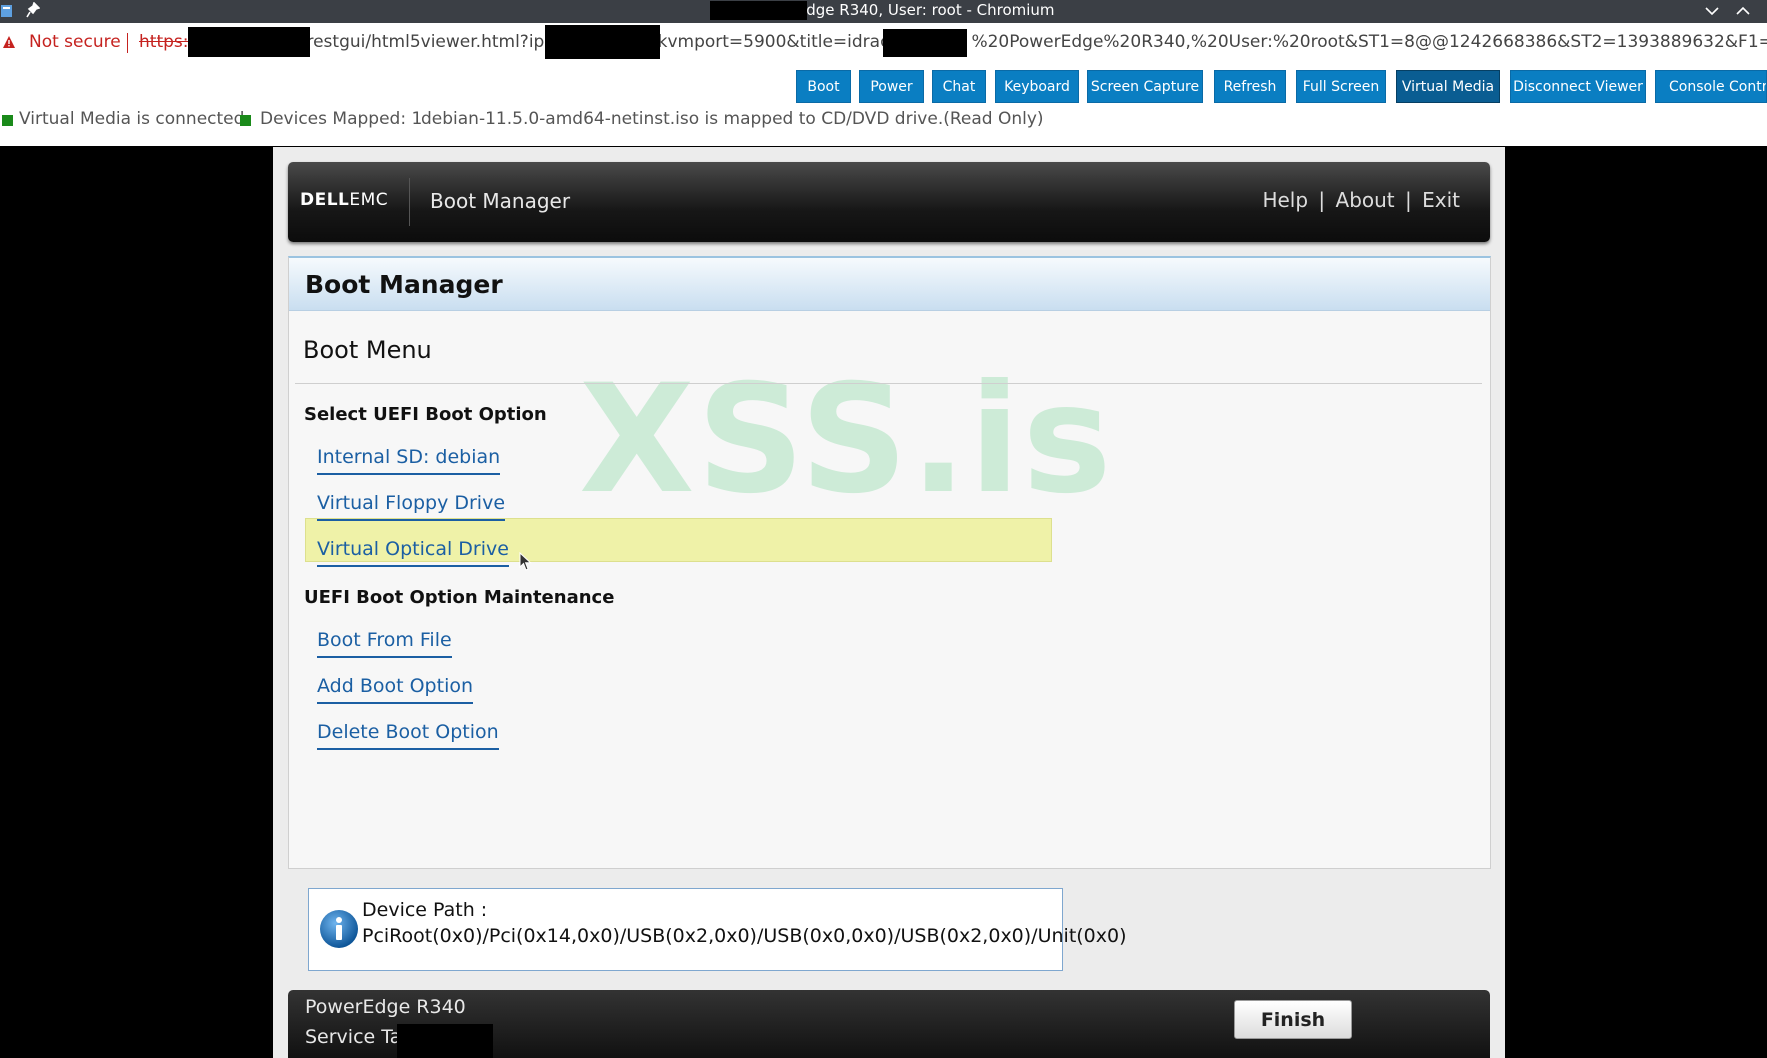 The width and height of the screenshot is (1767, 1058). What do you see at coordinates (846, 440) in the screenshot?
I see `watermark-text: XSS.is` at bounding box center [846, 440].